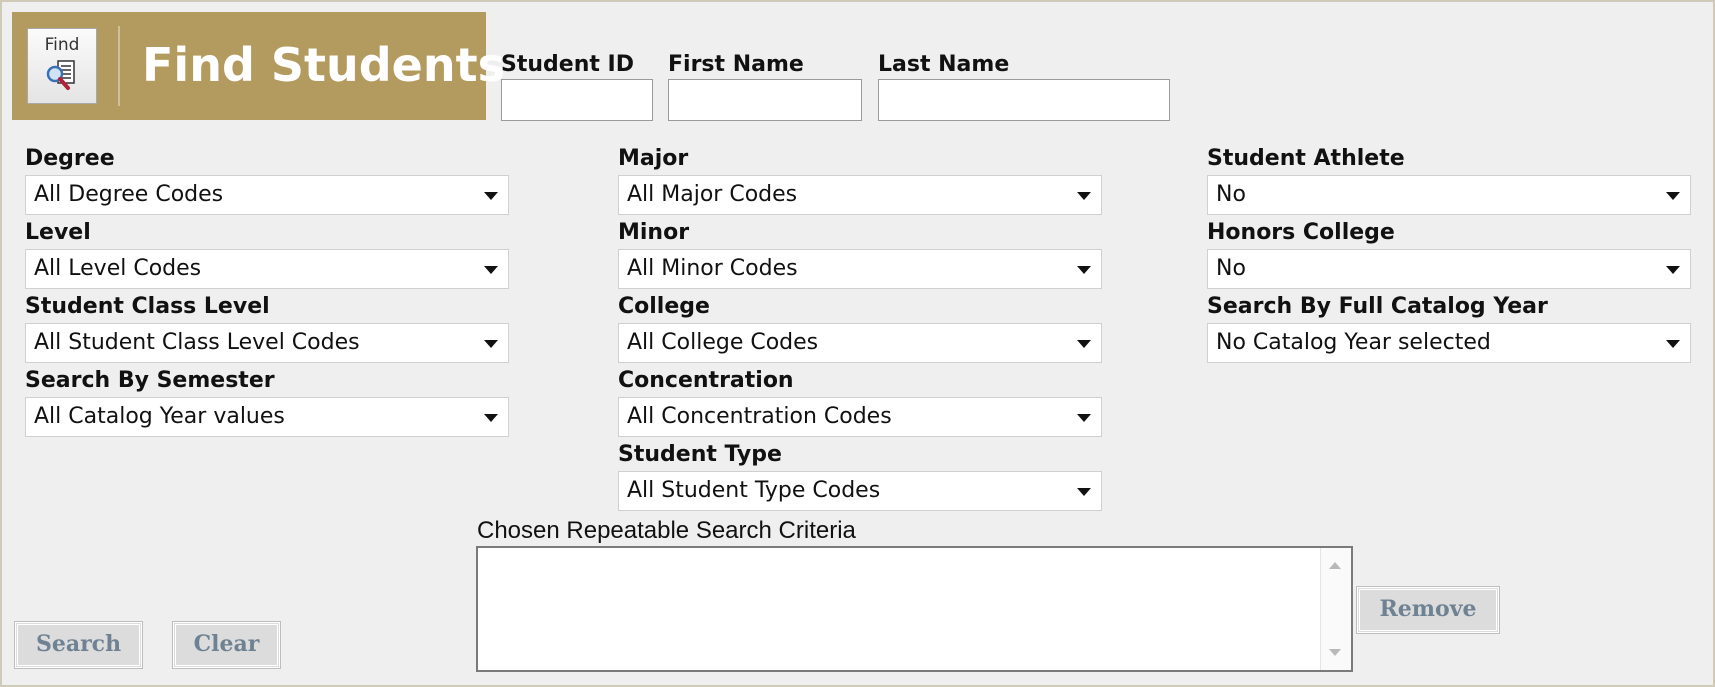  I want to click on search-by-semester-select: All Catalog Year values, so click(267, 417).